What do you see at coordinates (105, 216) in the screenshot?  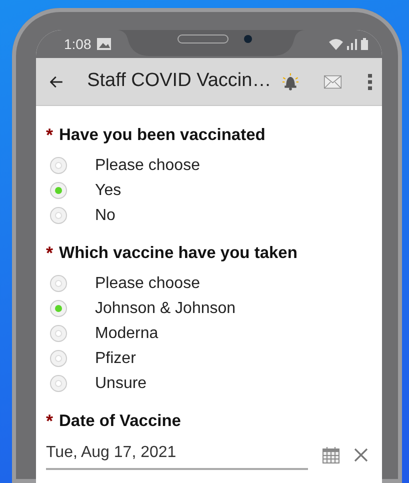 I see `option-label: No` at bounding box center [105, 216].